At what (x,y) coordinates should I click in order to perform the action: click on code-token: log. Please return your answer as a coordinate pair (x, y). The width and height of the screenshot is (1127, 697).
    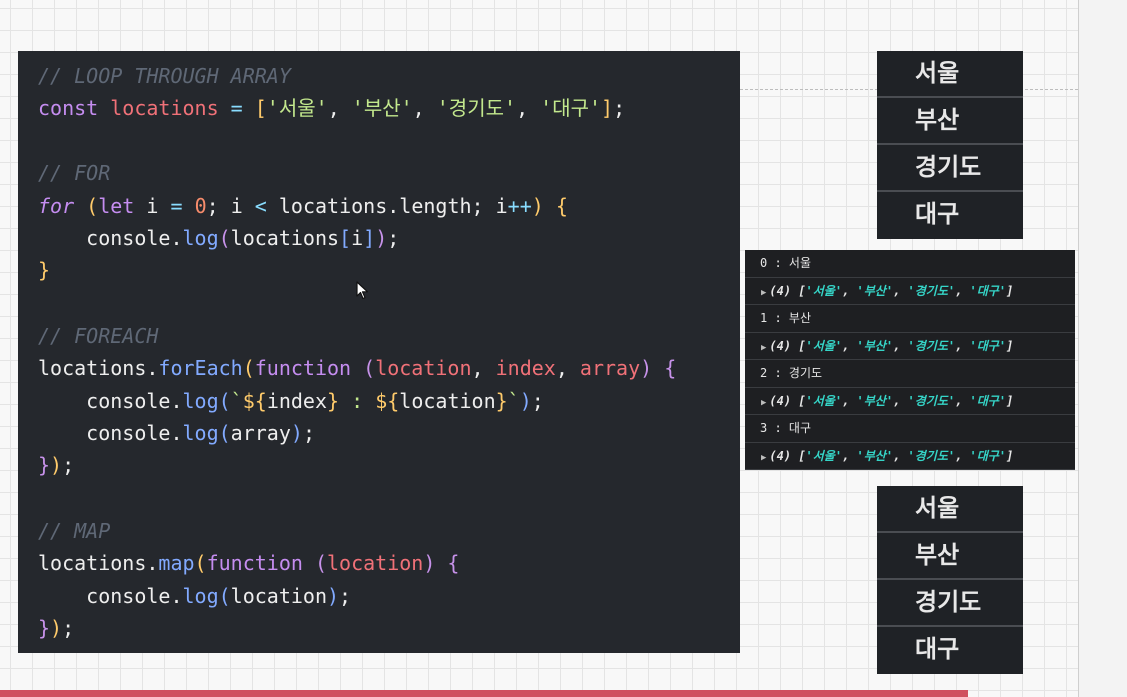
    Looking at the image, I should click on (200, 238).